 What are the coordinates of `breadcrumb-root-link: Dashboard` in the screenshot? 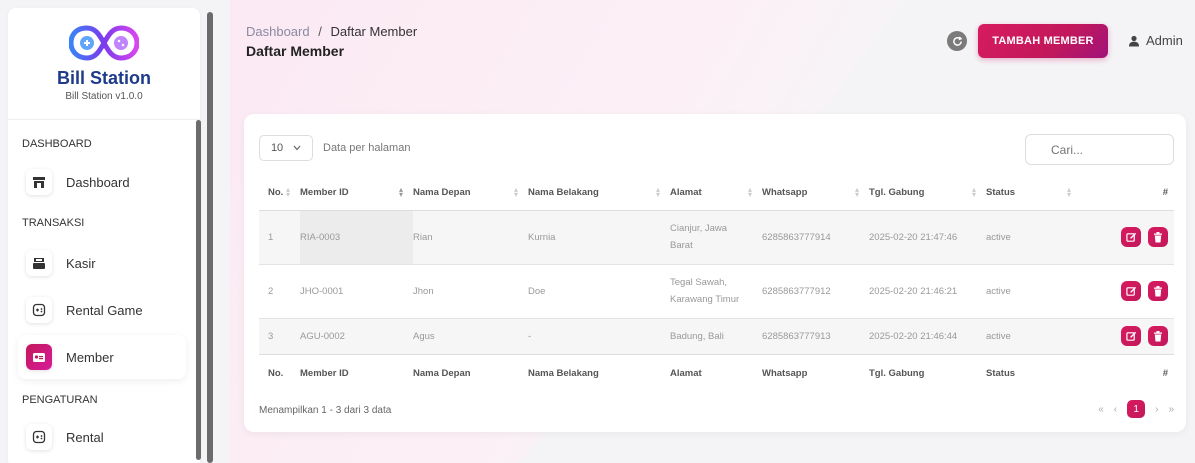 It's located at (278, 31).